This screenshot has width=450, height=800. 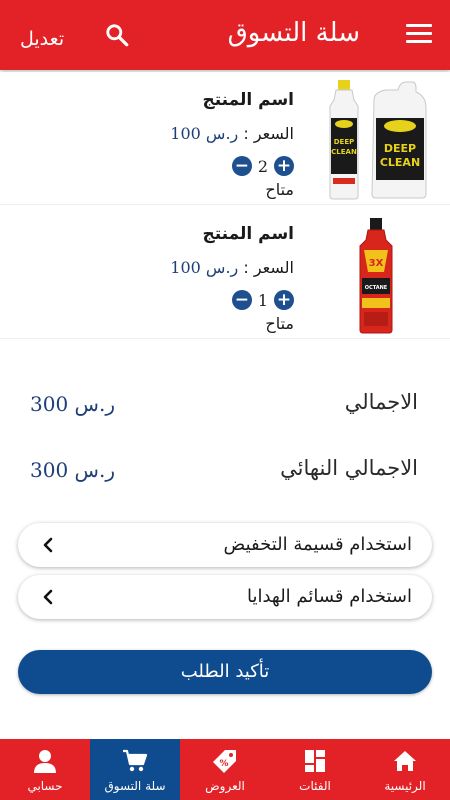 What do you see at coordinates (42, 39) in the screenshot?
I see `edit-button: تعديل` at bounding box center [42, 39].